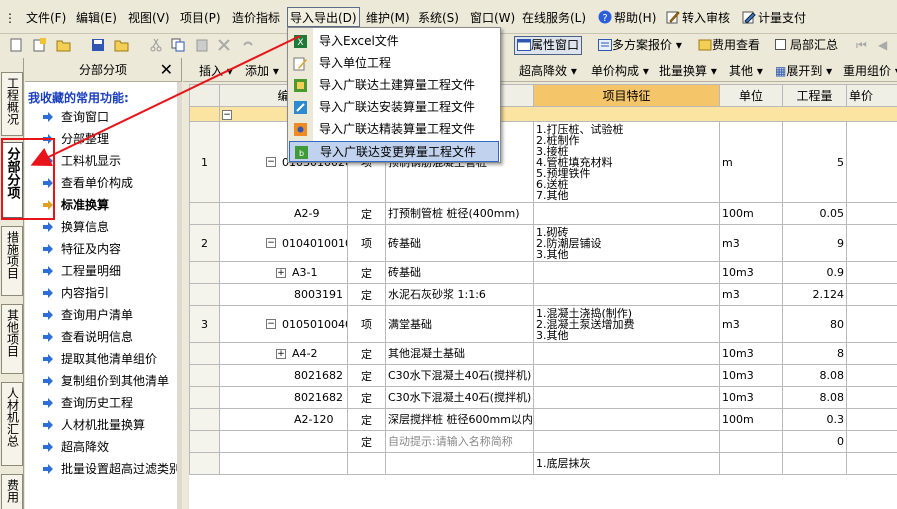 This screenshot has width=897, height=509. I want to click on header-unit: 单位, so click(751, 95).